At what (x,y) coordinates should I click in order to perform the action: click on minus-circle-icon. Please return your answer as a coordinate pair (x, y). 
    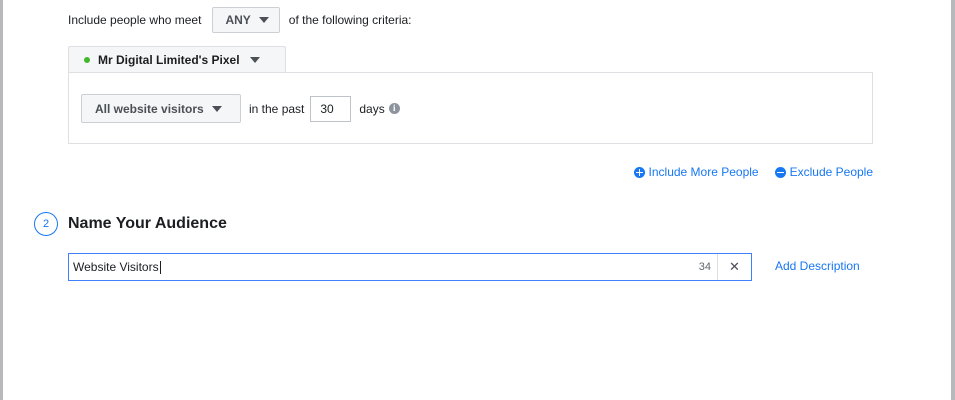
    Looking at the image, I should click on (780, 172).